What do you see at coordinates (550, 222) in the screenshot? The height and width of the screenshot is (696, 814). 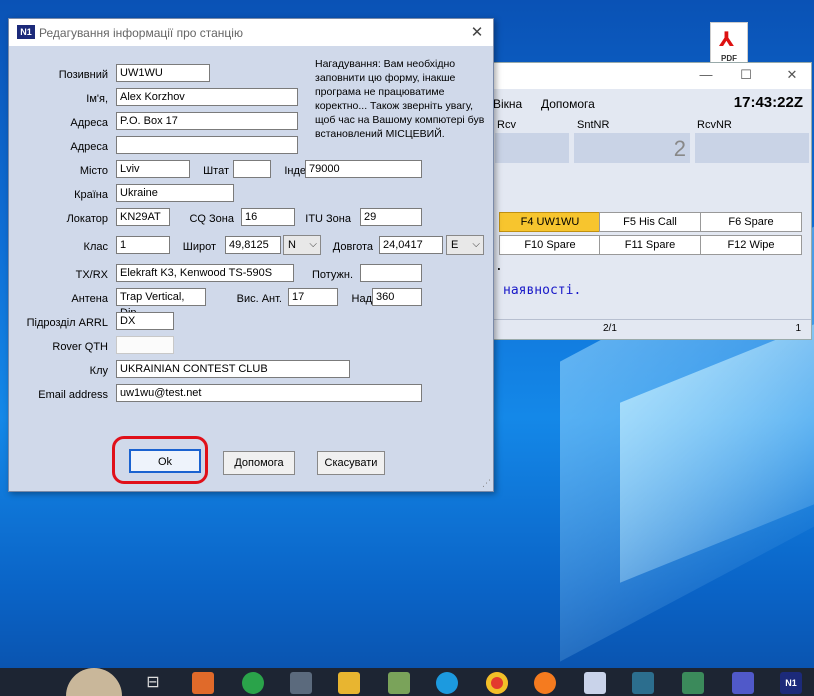 I see `f4-button: F4 UW1WU` at bounding box center [550, 222].